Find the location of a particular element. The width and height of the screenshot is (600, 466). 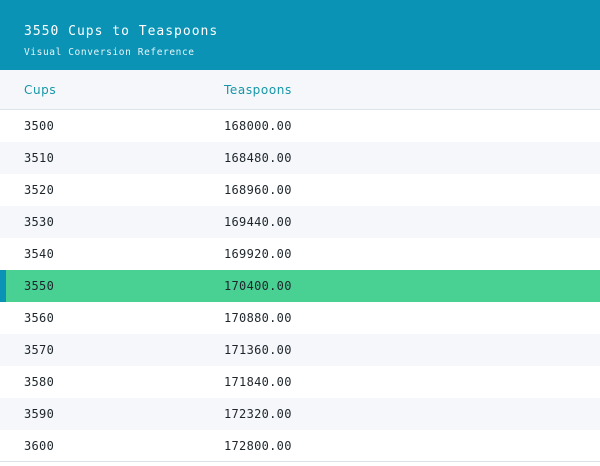

cups-cell: 3600 is located at coordinates (39, 446).